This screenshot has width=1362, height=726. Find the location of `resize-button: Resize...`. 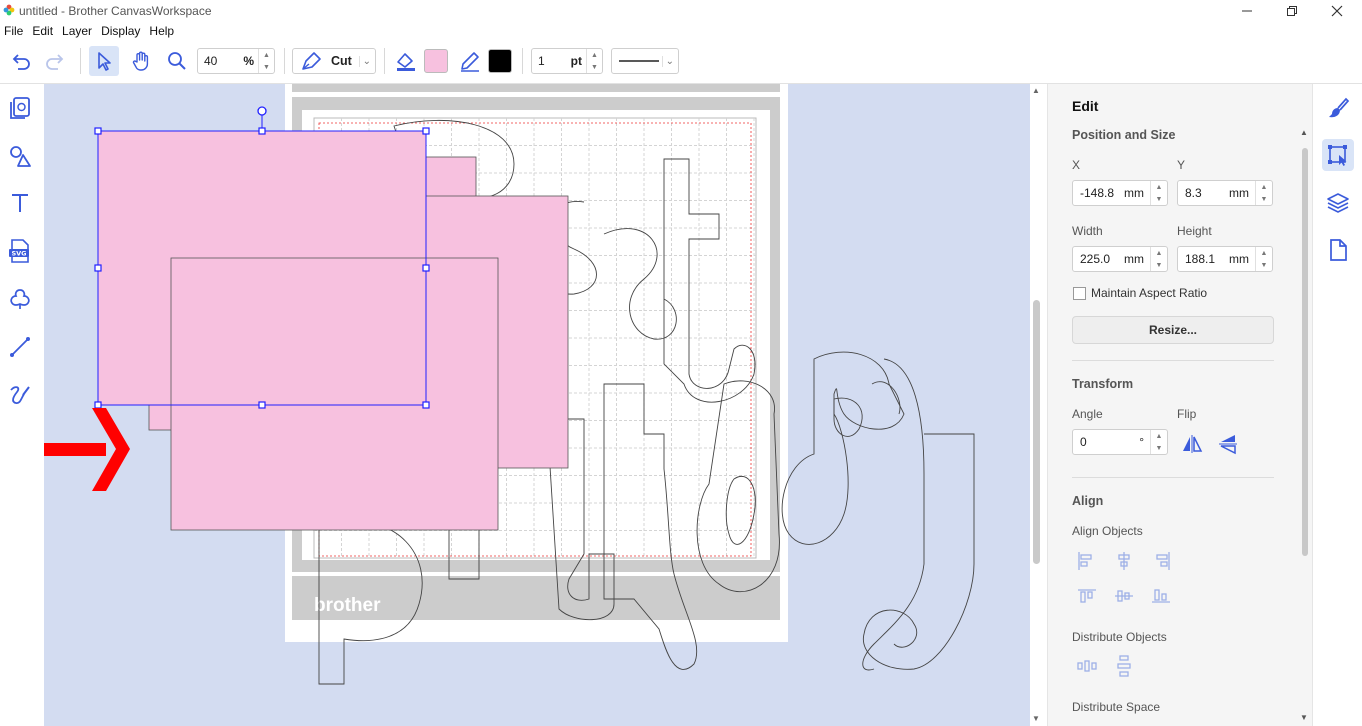

resize-button: Resize... is located at coordinates (1173, 330).